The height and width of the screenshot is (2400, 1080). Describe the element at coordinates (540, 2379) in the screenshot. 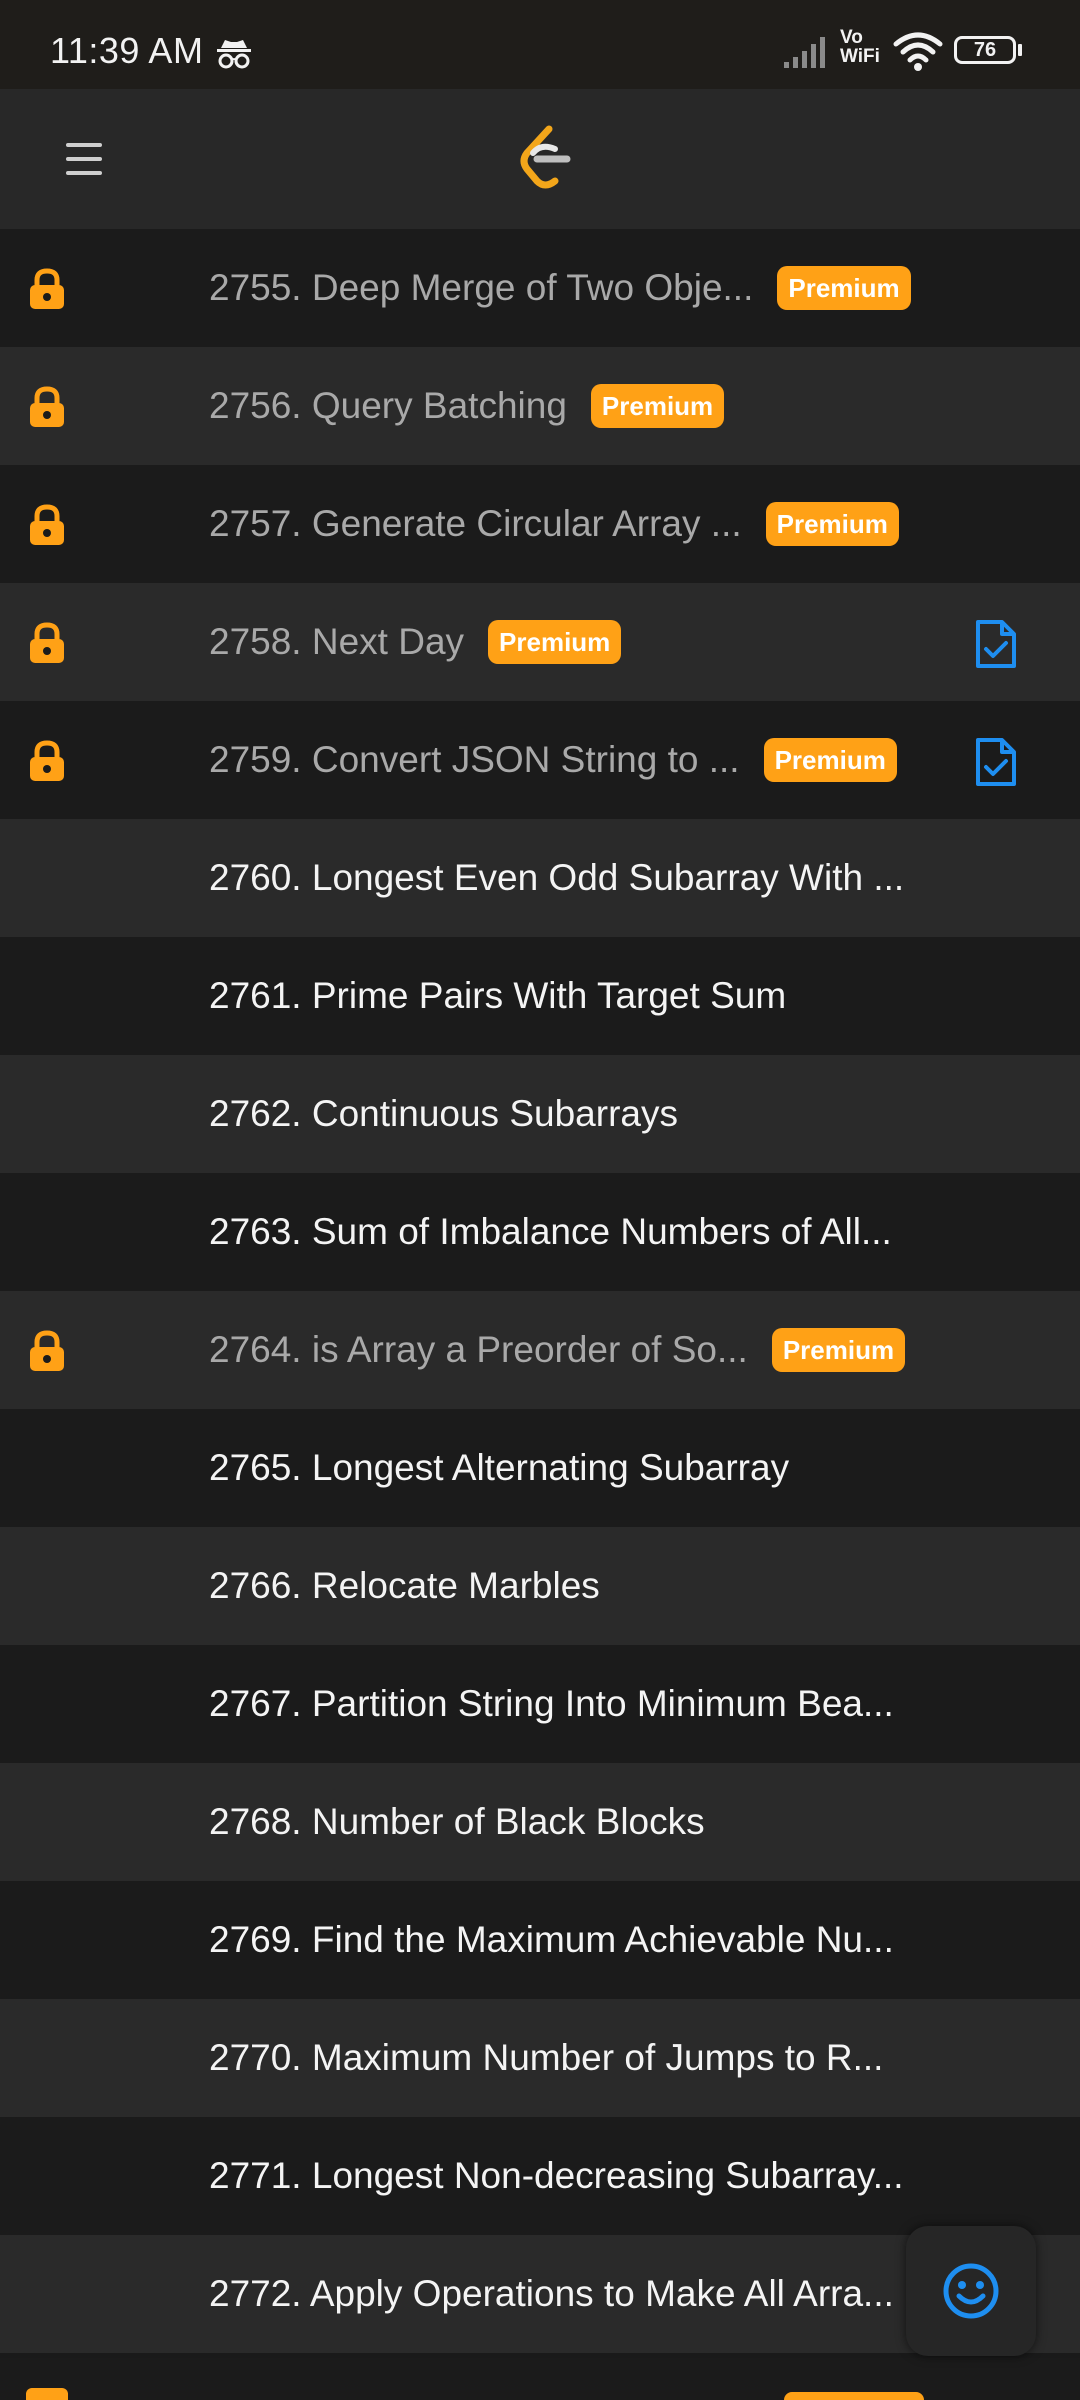

I see `problem-row-partial` at that location.